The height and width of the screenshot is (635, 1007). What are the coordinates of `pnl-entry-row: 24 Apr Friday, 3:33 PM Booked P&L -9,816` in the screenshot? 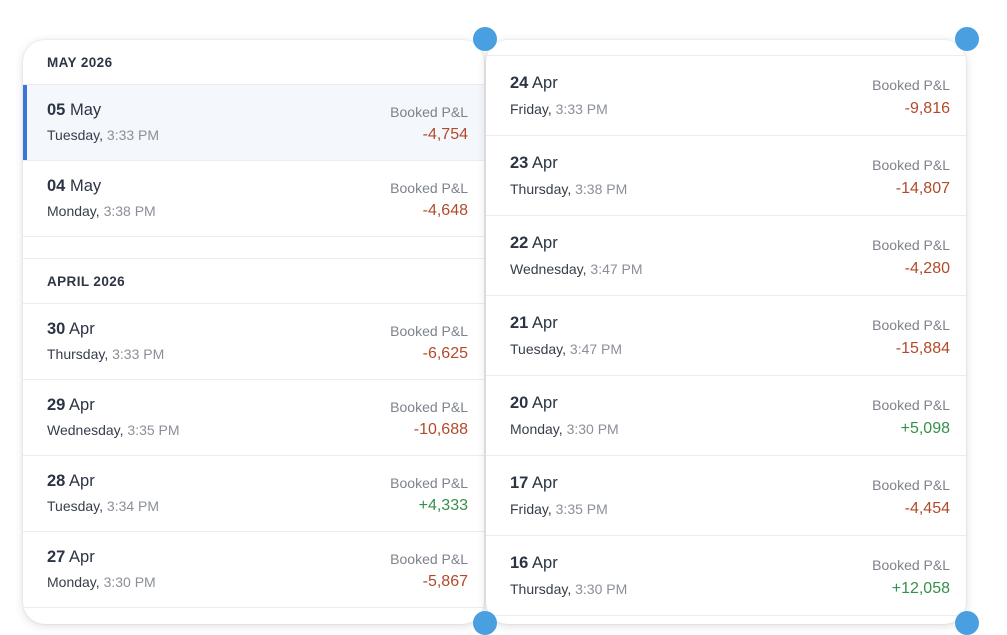 It's located at (726, 96).